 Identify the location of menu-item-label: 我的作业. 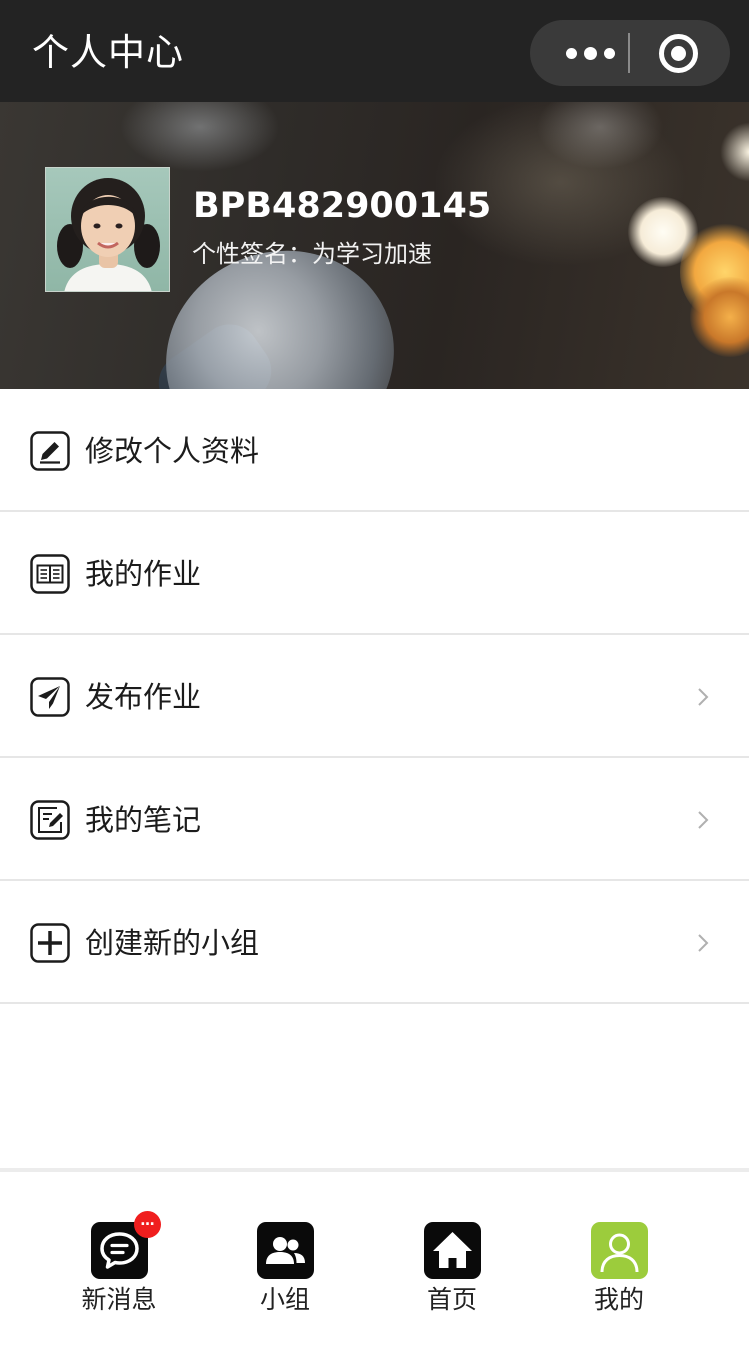
(143, 574).